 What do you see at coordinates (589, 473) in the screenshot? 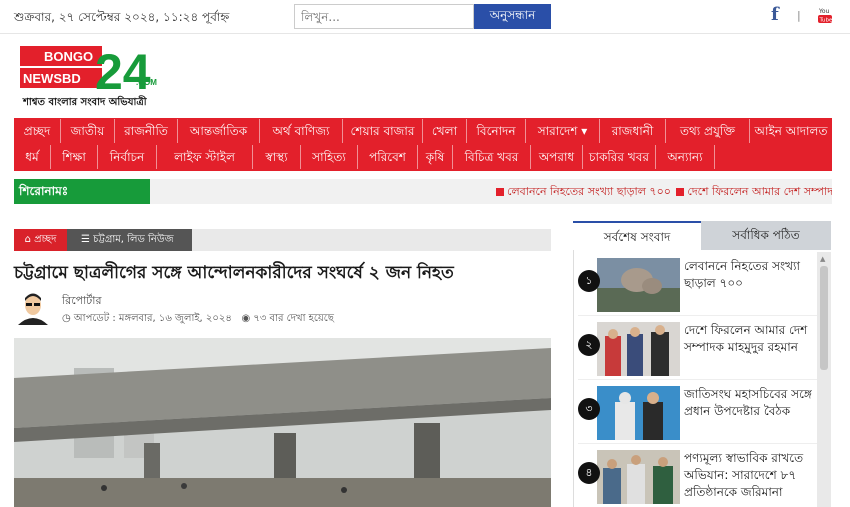
I see `rank-badge: ৪` at bounding box center [589, 473].